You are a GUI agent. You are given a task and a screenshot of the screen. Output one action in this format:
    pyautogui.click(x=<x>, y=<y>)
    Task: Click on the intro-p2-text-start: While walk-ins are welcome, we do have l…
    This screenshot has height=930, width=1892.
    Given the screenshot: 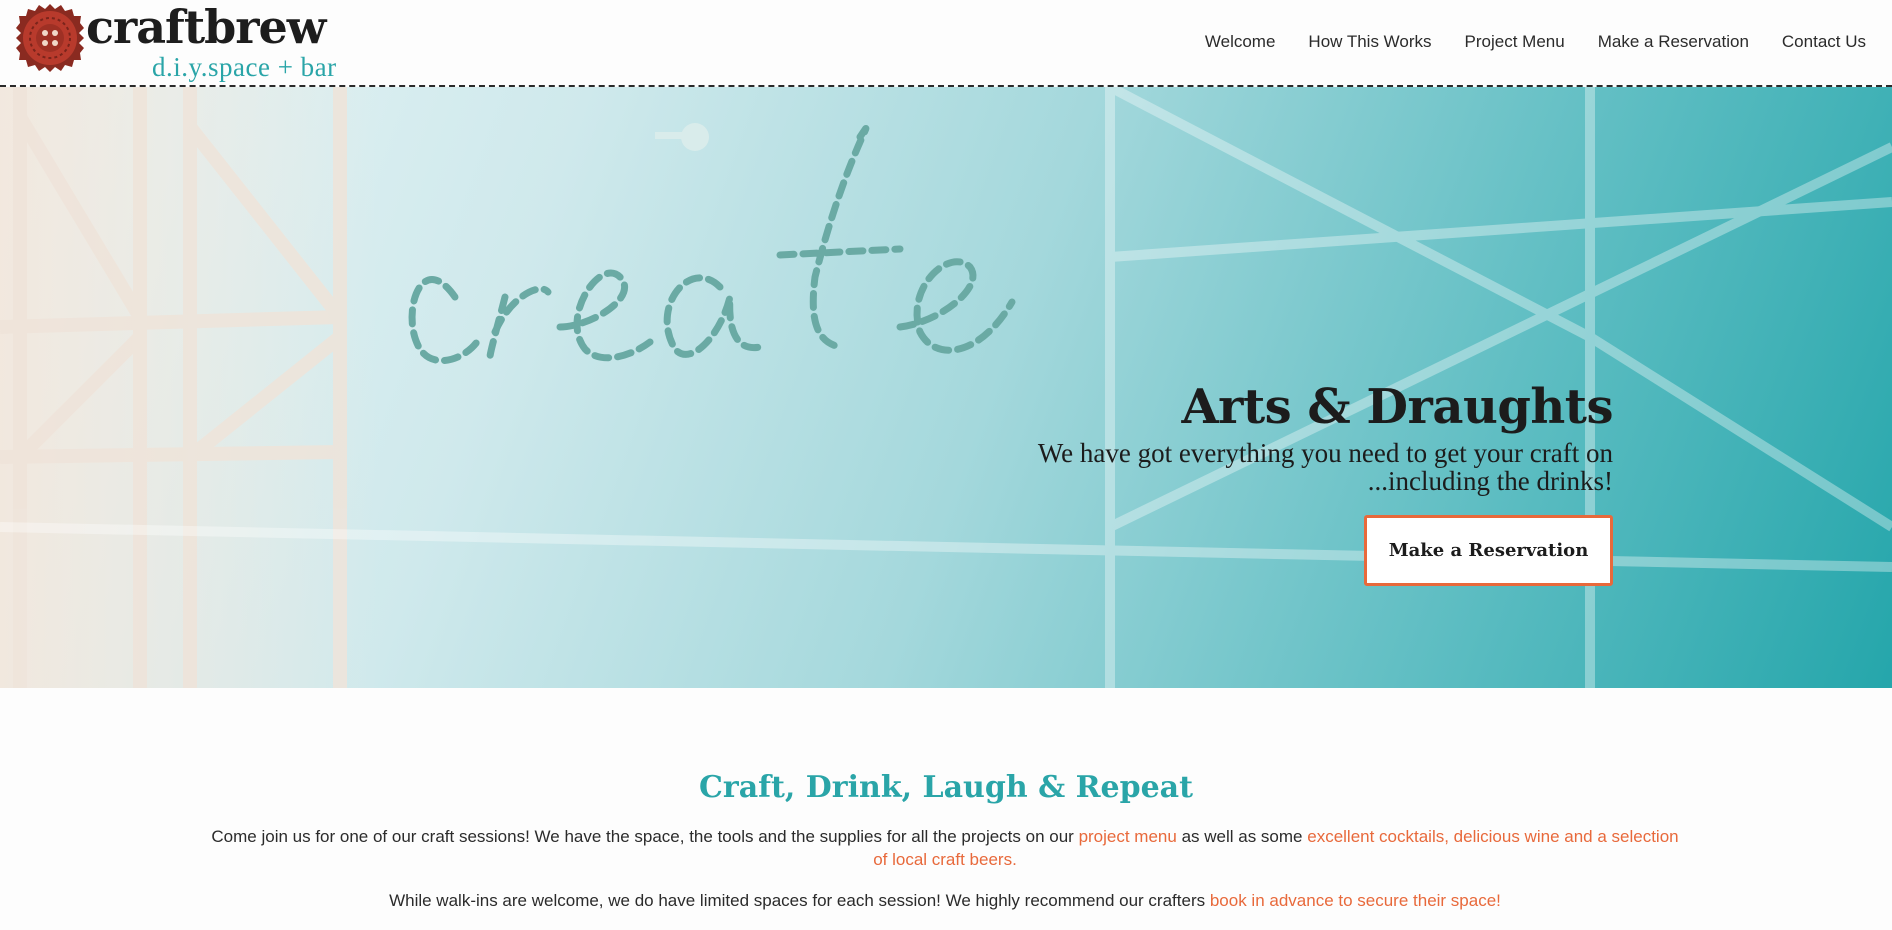 What is the action you would take?
    pyautogui.click(x=799, y=900)
    